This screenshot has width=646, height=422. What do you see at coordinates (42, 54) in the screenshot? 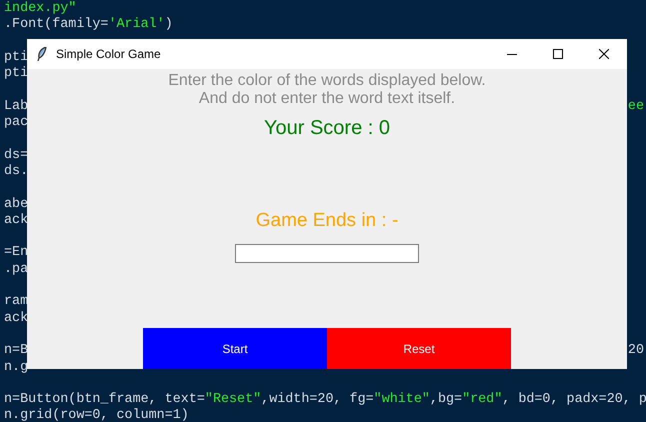
I see `feather-icon` at bounding box center [42, 54].